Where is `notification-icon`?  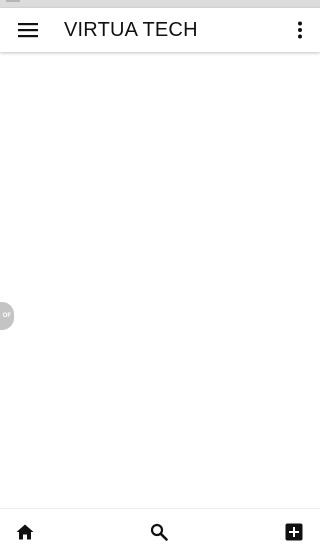 notification-icon is located at coordinates (13, 1).